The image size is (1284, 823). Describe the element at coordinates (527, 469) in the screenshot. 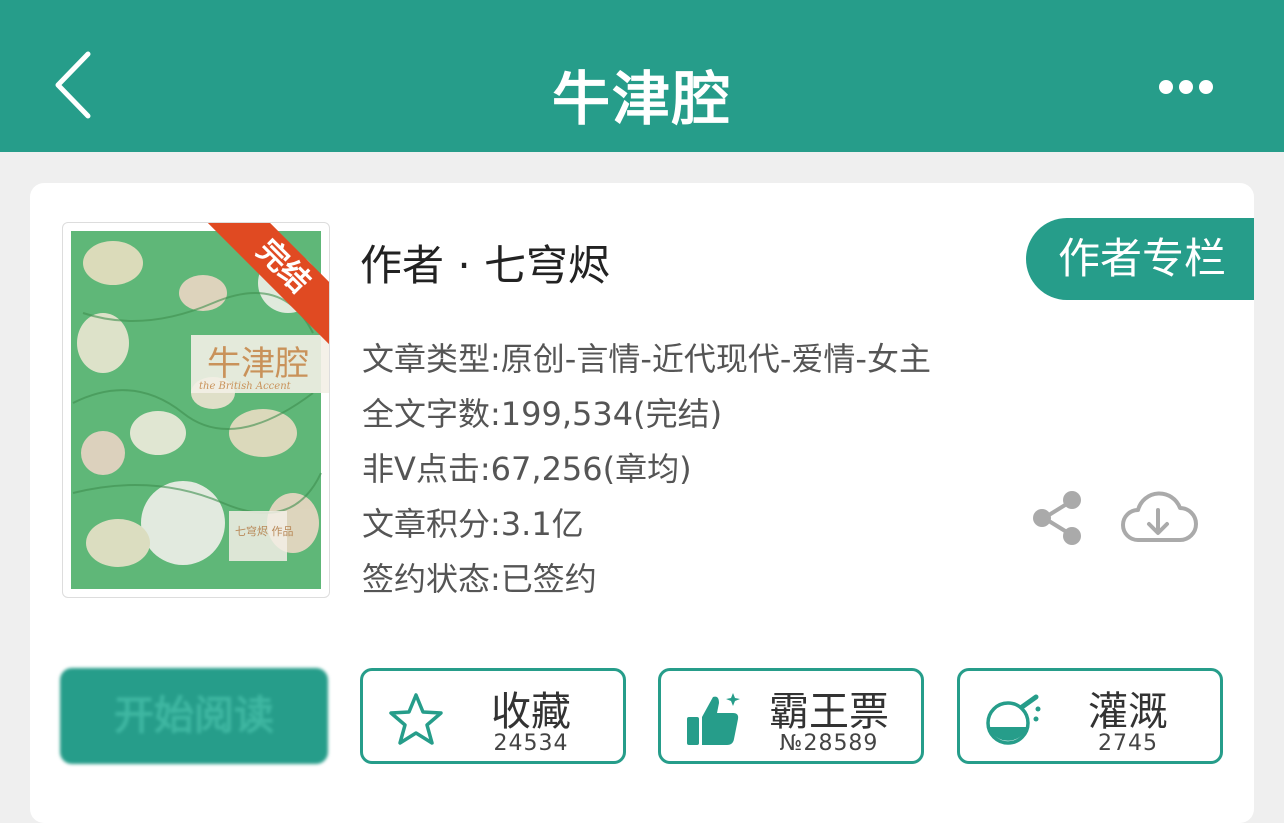

I see `info-clicks: 非V点击:67,256(章均)` at that location.